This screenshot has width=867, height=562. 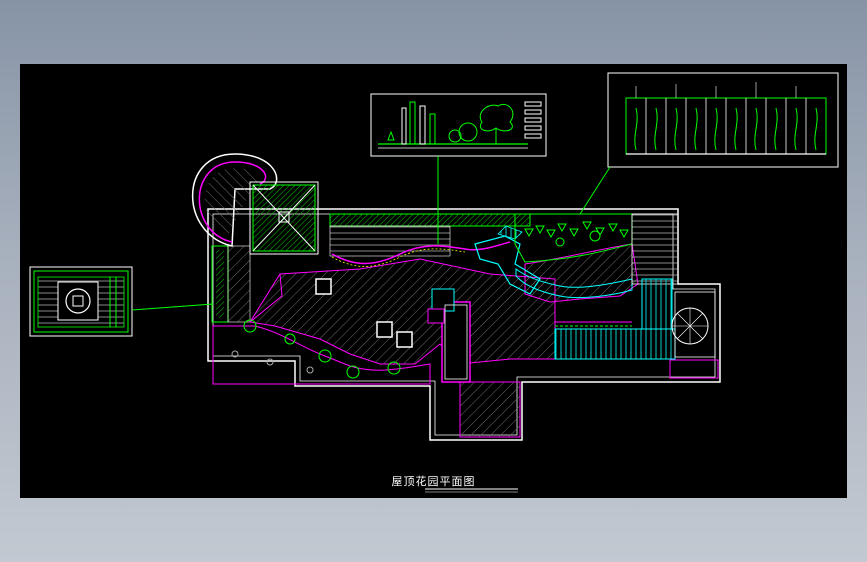 What do you see at coordinates (595, 190) in the screenshot?
I see `leader-line-right` at bounding box center [595, 190].